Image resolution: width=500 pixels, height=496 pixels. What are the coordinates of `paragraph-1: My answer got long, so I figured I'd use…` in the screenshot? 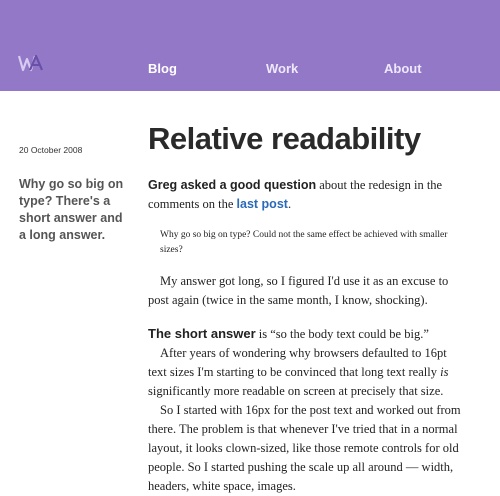 It's located at (298, 290).